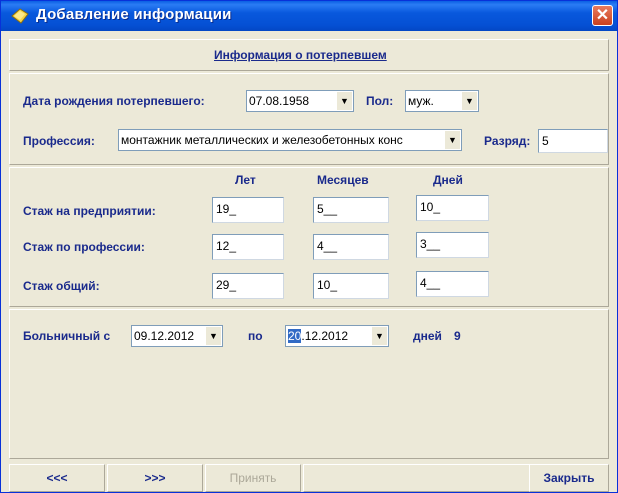 This screenshot has width=618, height=493. What do you see at coordinates (309, 16) in the screenshot?
I see `title-bar: Добавление информации ✕` at bounding box center [309, 16].